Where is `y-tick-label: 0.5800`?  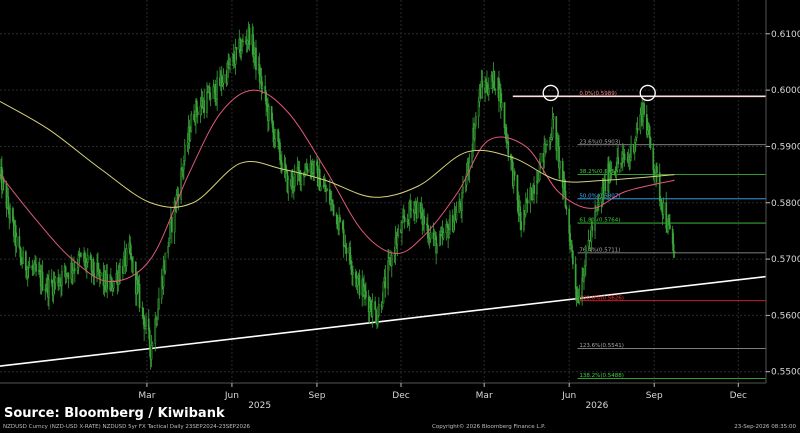 y-tick-label: 0.5800 is located at coordinates (785, 204).